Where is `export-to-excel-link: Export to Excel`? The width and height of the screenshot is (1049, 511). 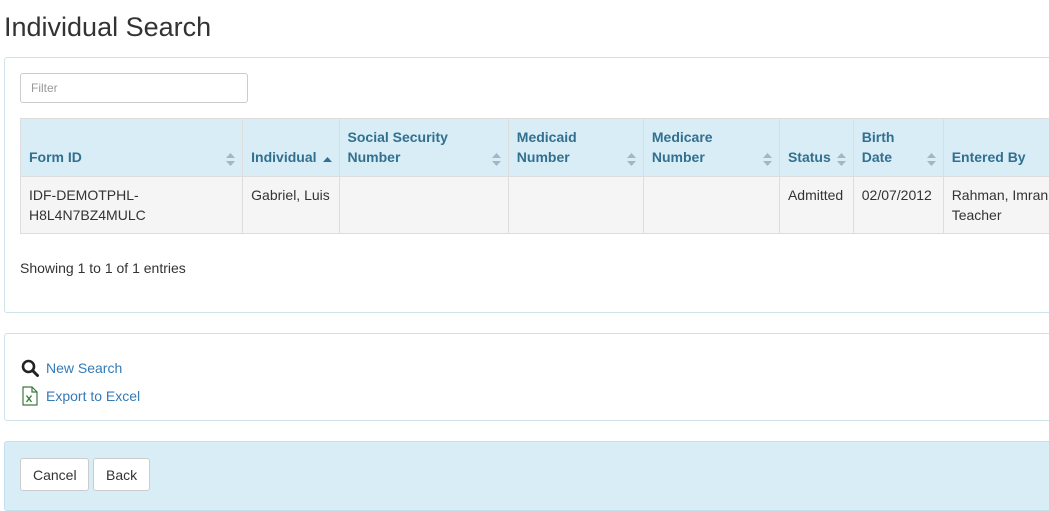 export-to-excel-link: Export to Excel is located at coordinates (80, 396).